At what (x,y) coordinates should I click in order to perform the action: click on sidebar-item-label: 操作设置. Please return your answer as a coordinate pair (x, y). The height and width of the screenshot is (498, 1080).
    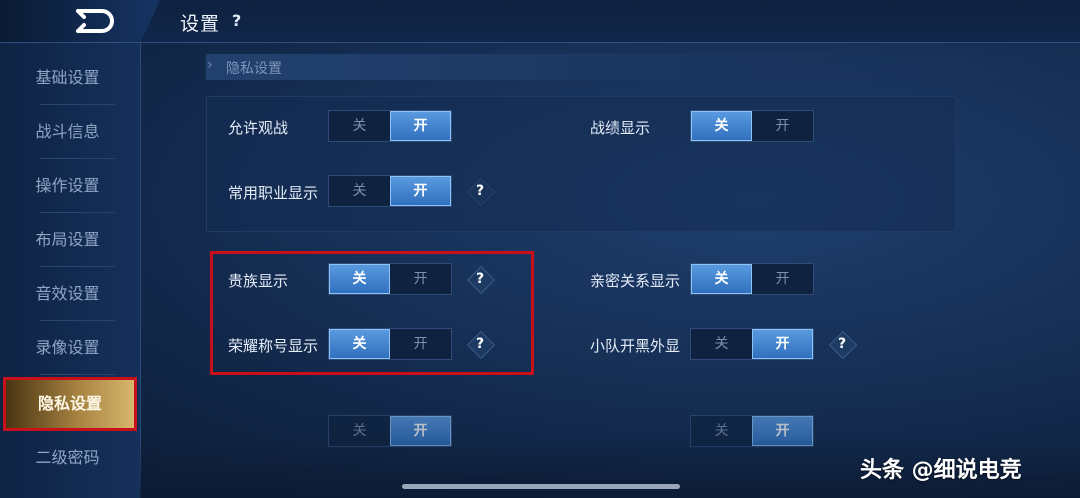
    Looking at the image, I should click on (67, 185).